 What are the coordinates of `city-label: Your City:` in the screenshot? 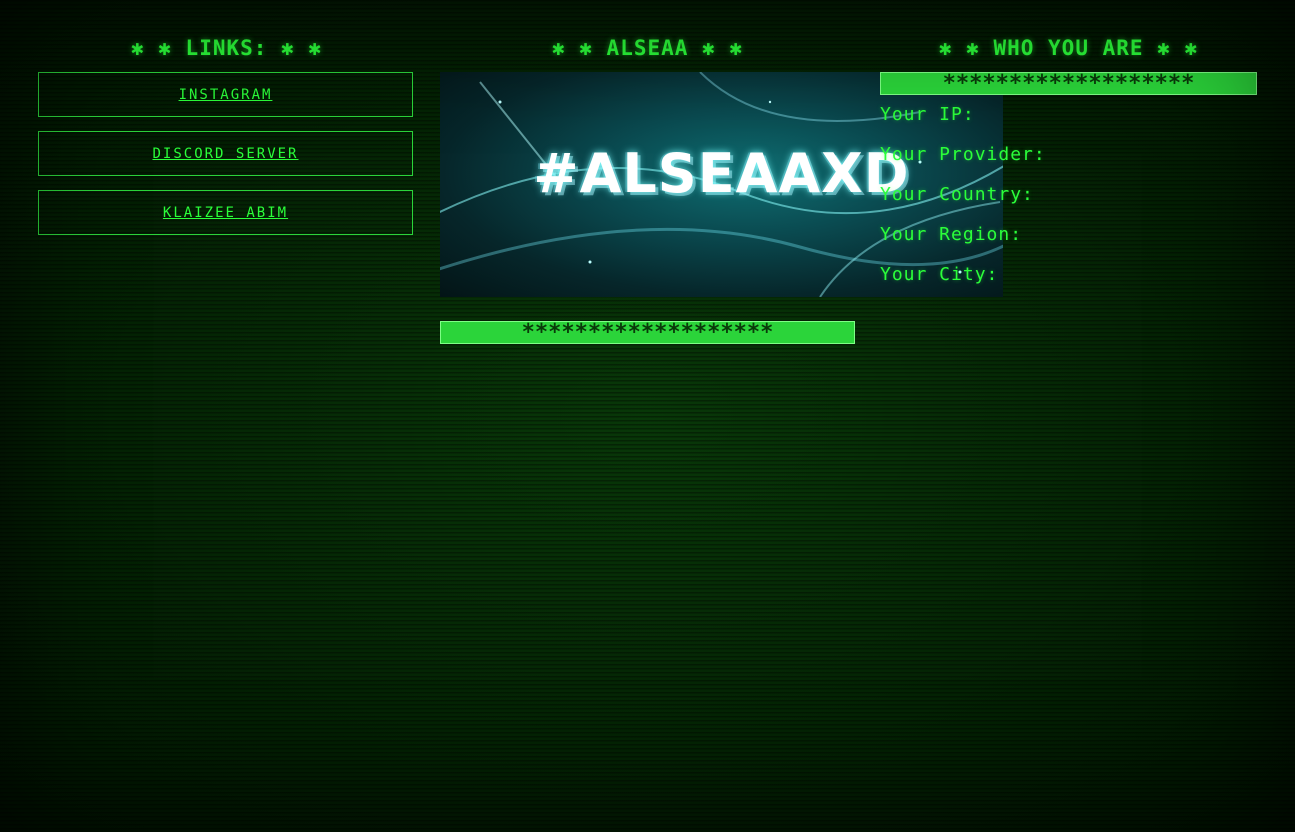 It's located at (939, 274).